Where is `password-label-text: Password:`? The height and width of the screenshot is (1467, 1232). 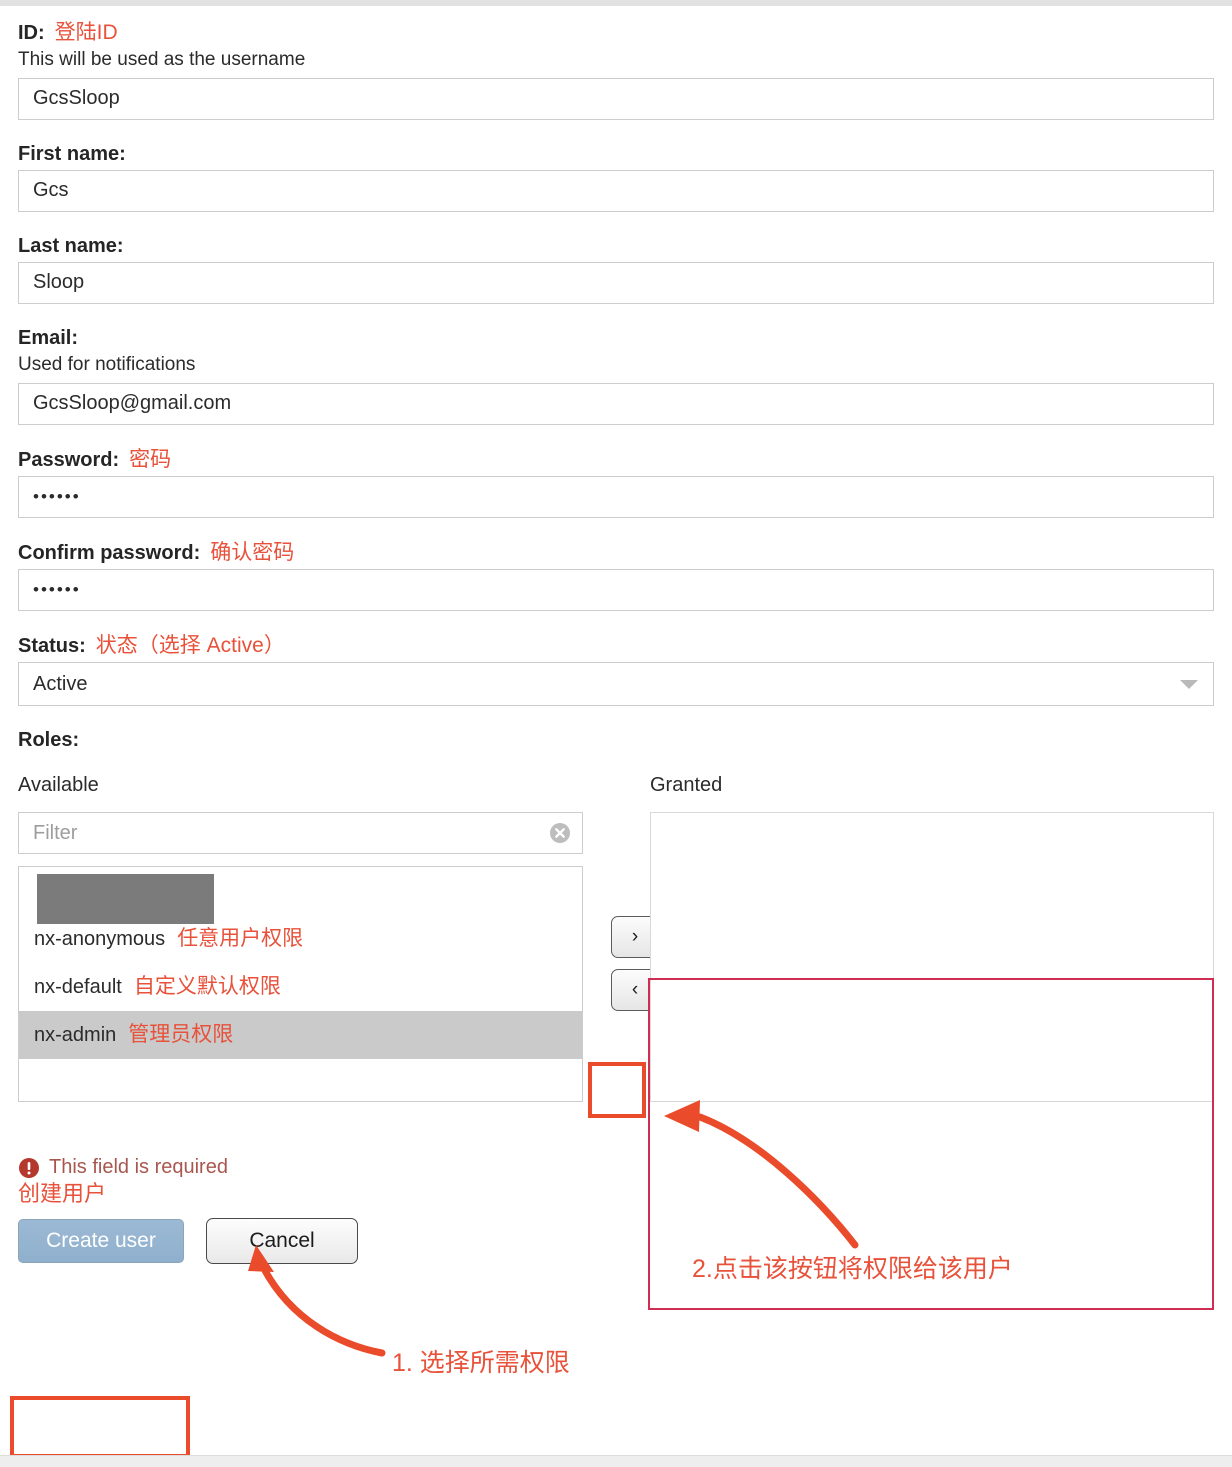
password-label-text: Password: is located at coordinates (69, 459).